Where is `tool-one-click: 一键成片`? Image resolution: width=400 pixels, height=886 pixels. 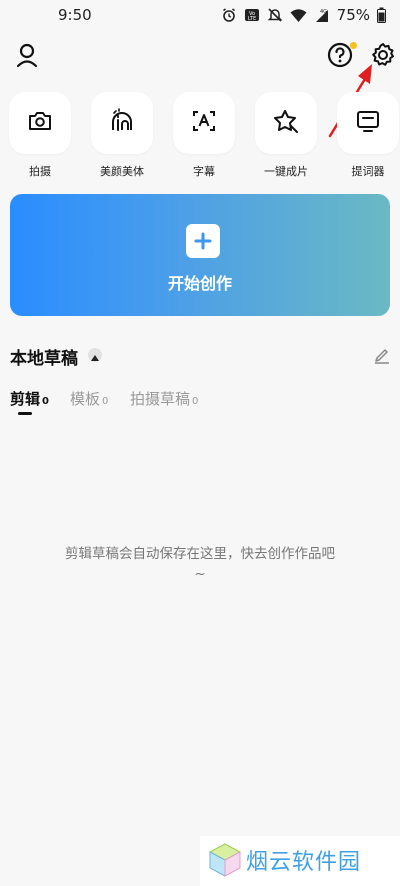 tool-one-click: 一键成片 is located at coordinates (286, 135).